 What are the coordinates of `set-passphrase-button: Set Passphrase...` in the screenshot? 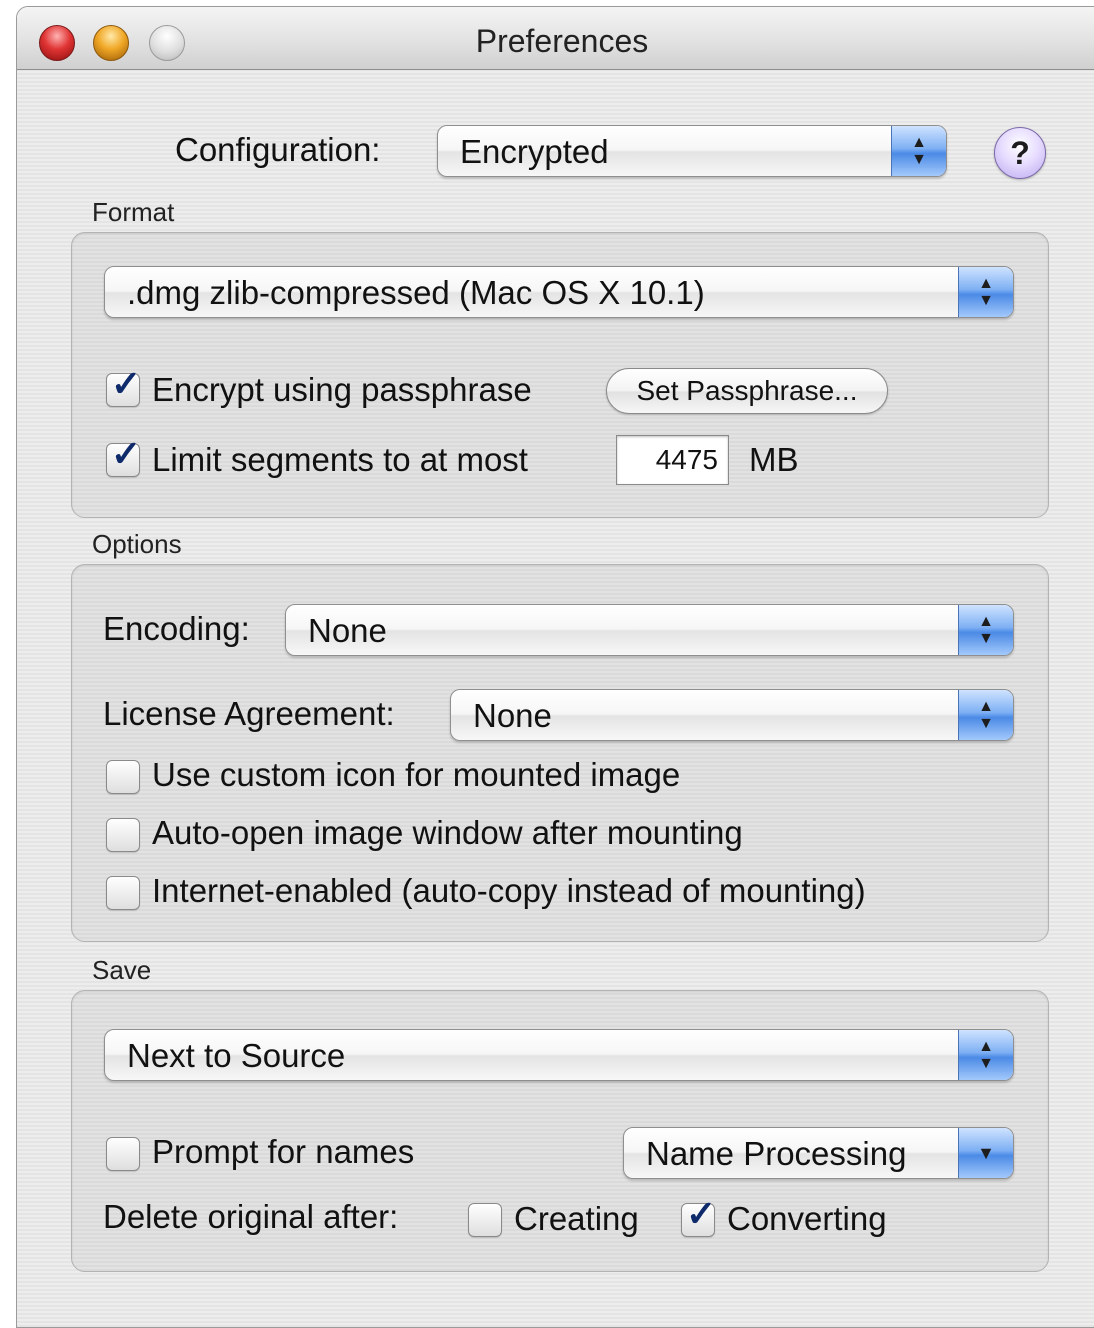 It's located at (747, 391).